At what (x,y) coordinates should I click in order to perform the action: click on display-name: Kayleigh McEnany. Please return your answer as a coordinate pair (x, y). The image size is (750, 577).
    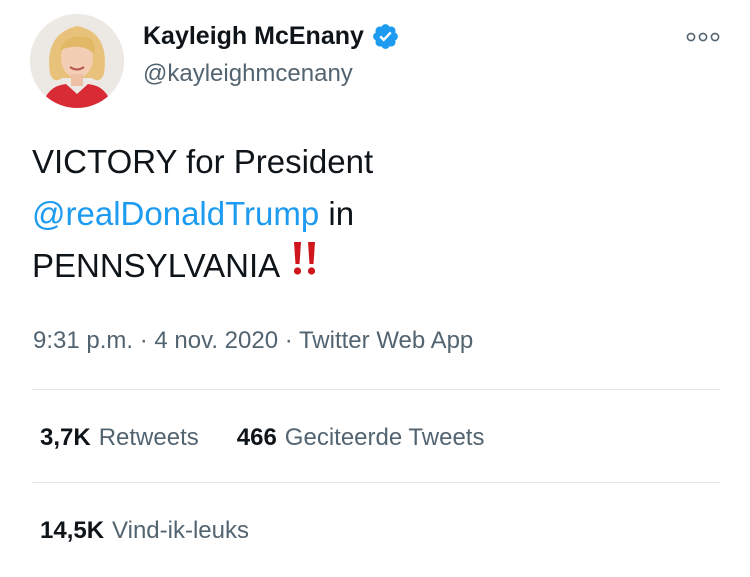
    Looking at the image, I should click on (253, 36).